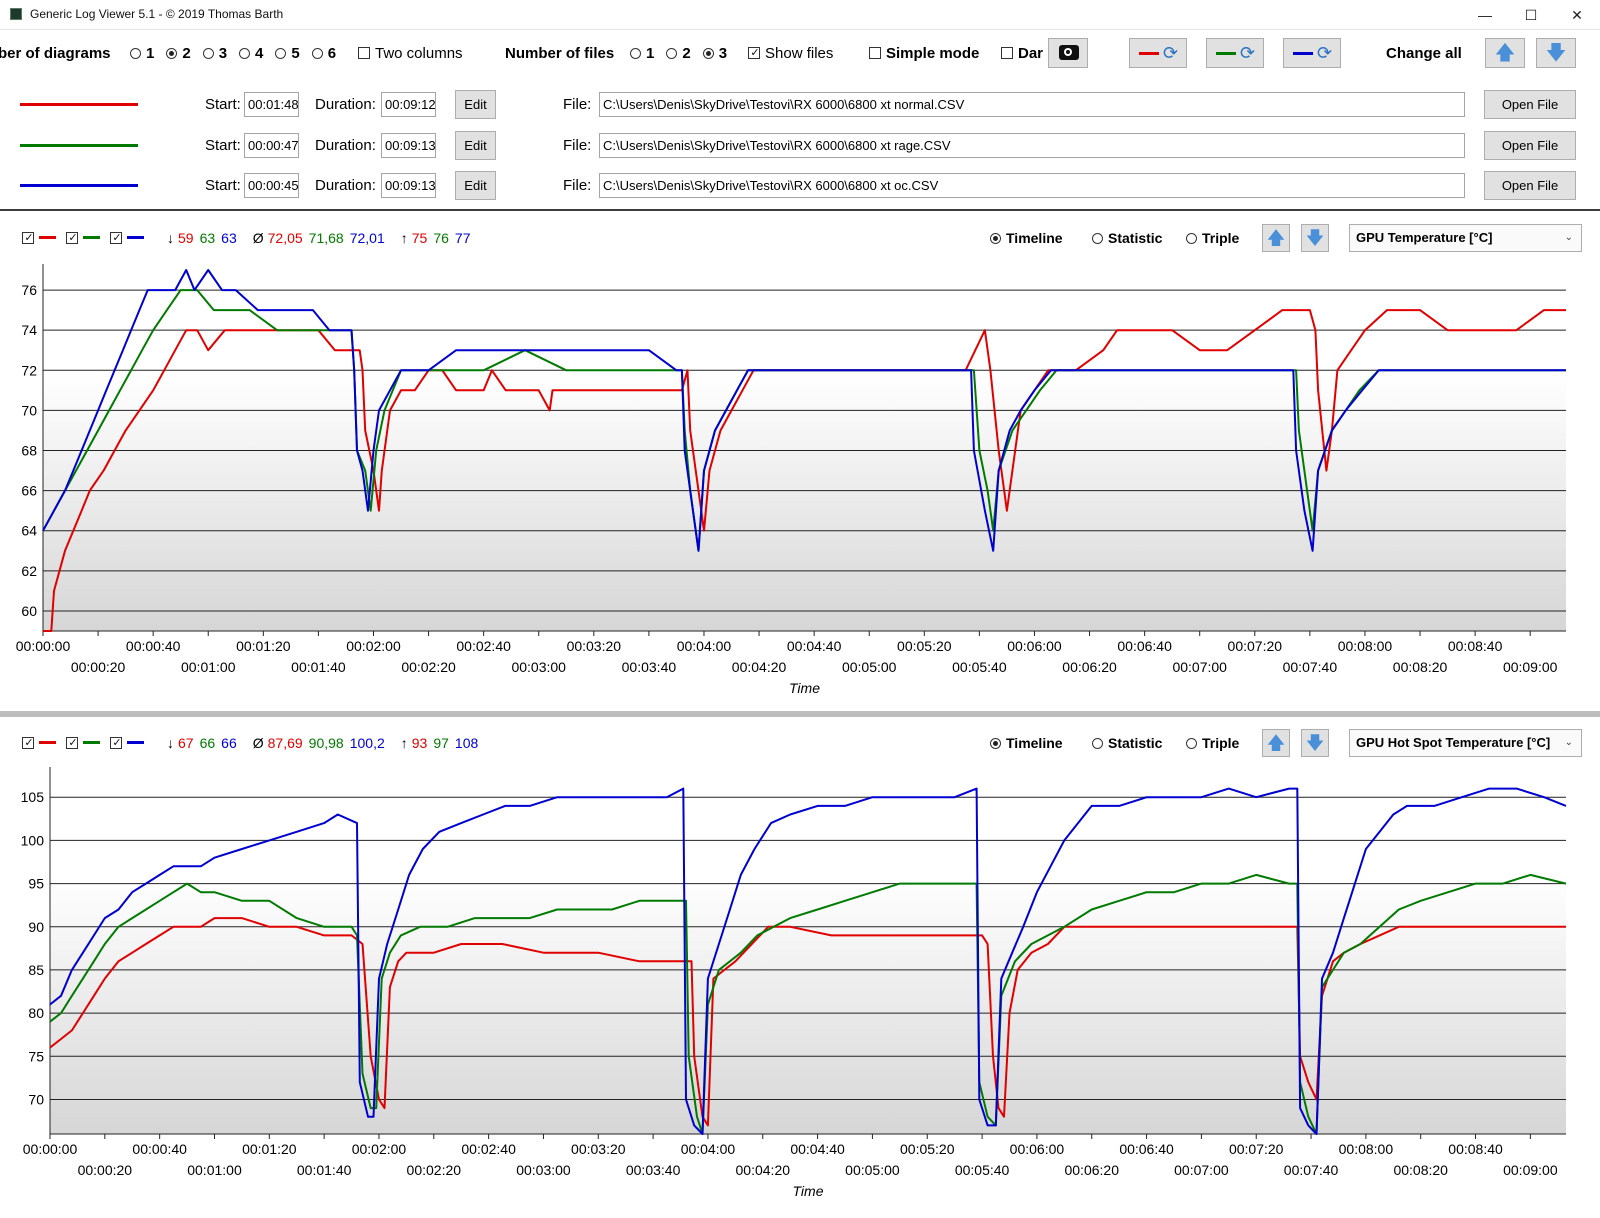 The image size is (1600, 1218). What do you see at coordinates (754, 53) in the screenshot?
I see `show-files-checkbox-box` at bounding box center [754, 53].